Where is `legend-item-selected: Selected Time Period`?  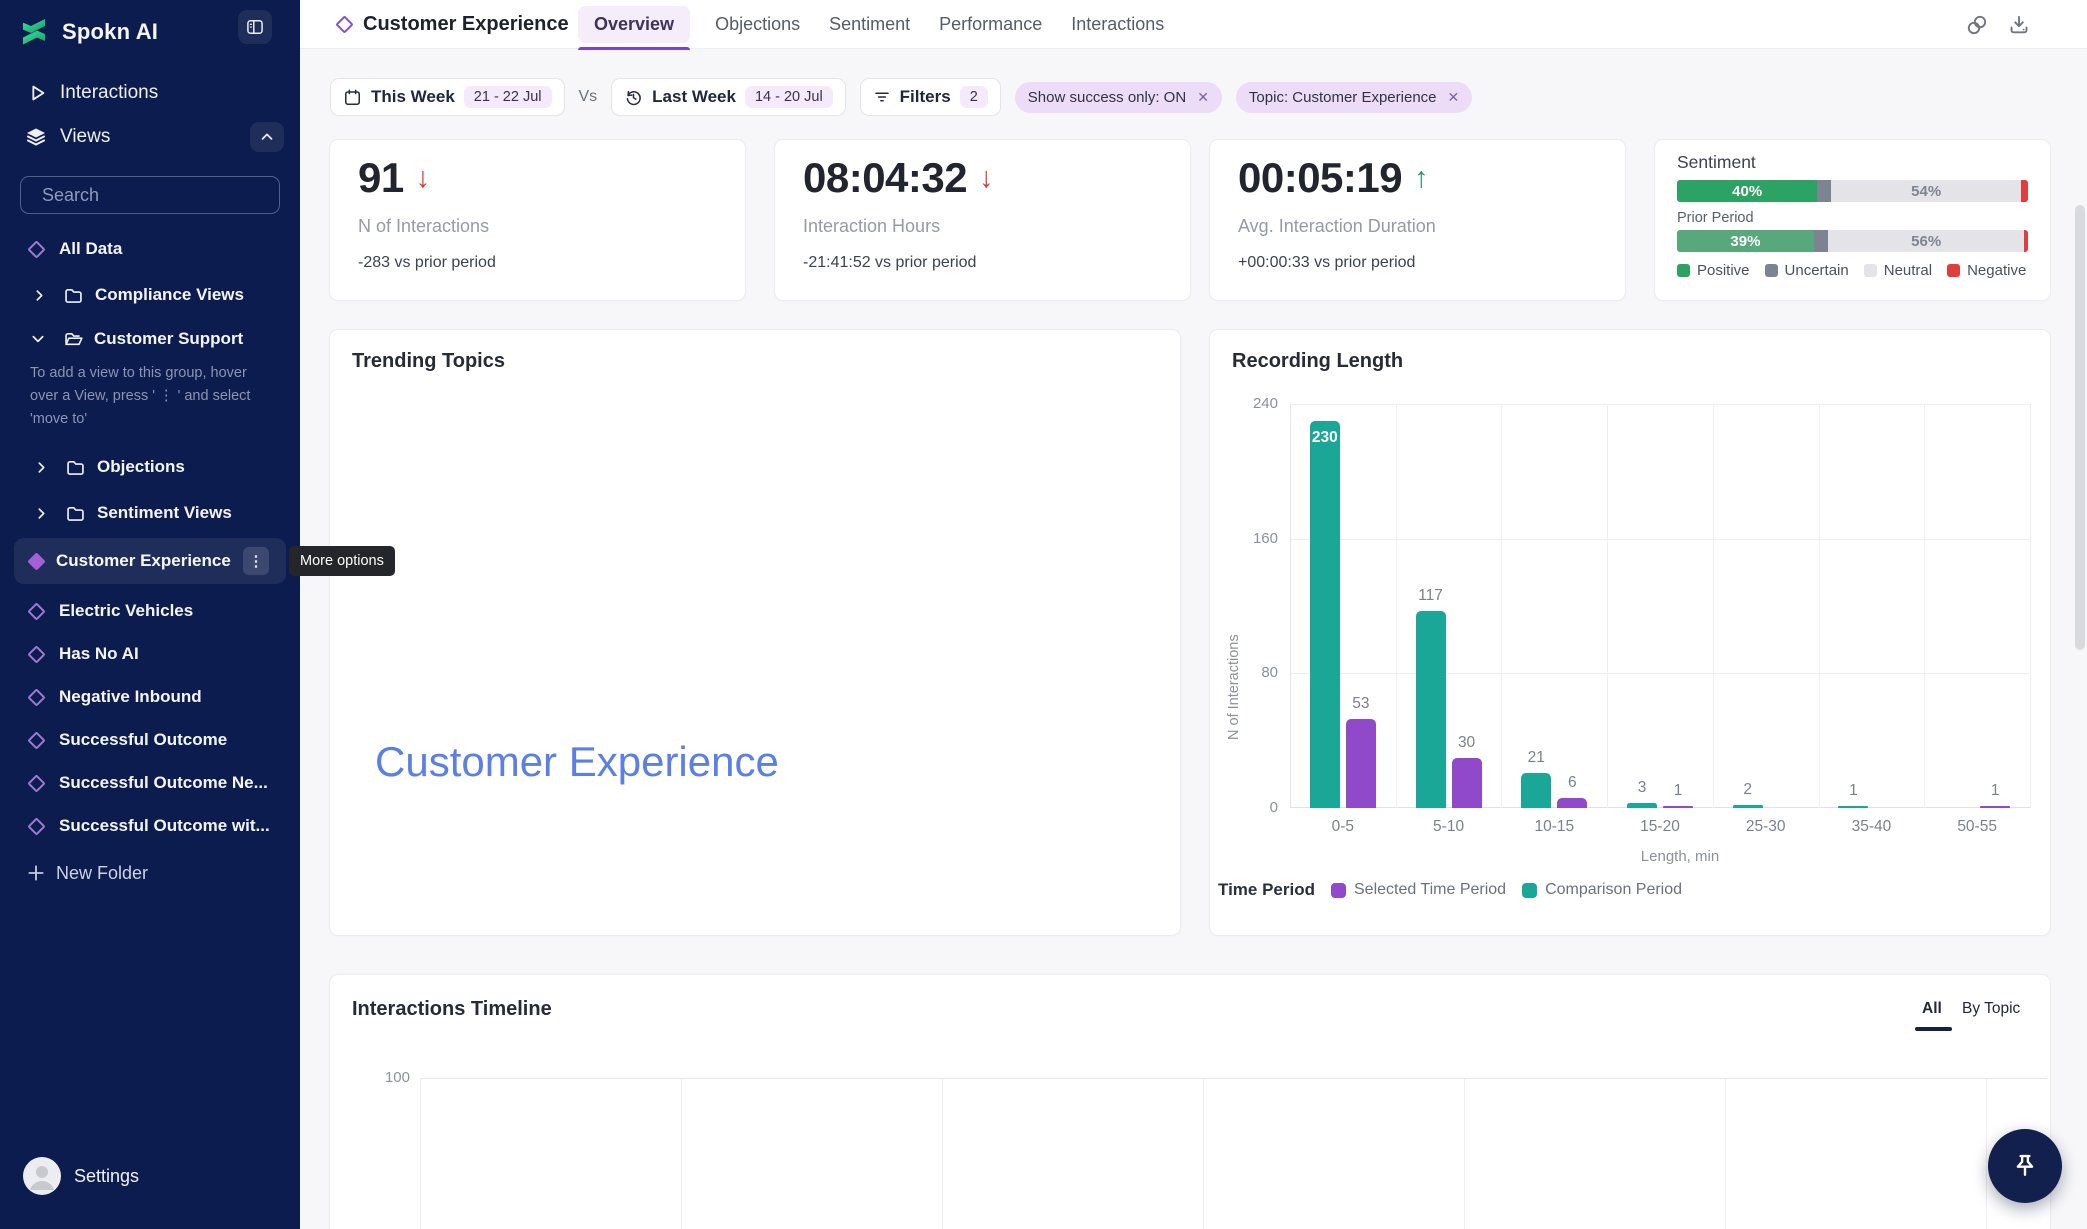
legend-item-selected: Selected Time Period is located at coordinates (1418, 890).